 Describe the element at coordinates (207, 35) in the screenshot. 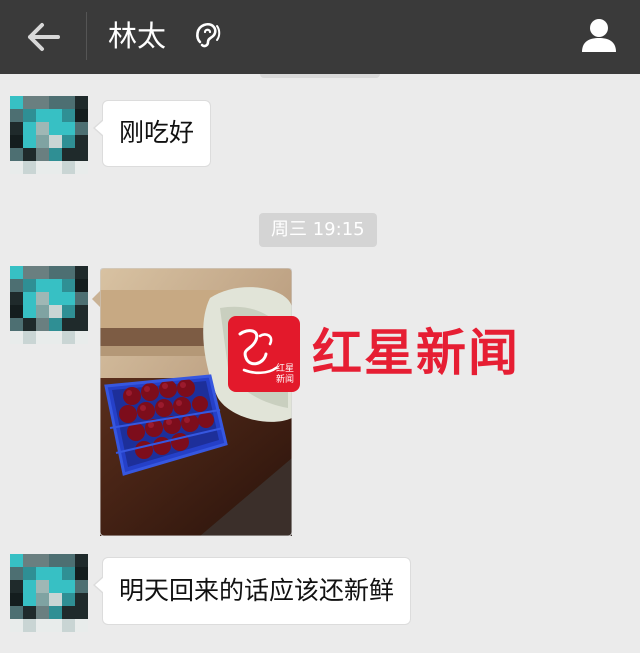

I see `ear-icon` at that location.